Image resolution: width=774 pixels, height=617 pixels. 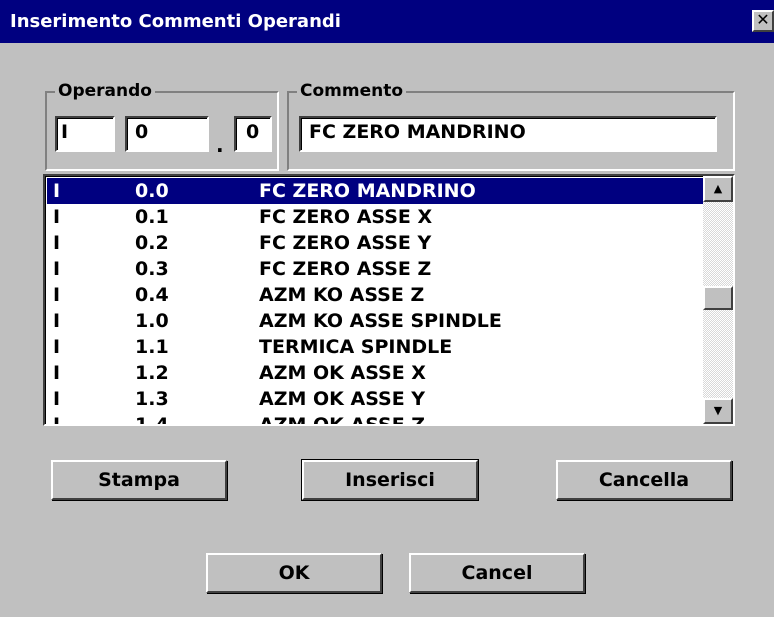 I want to click on close-button: ✕, so click(x=763, y=21).